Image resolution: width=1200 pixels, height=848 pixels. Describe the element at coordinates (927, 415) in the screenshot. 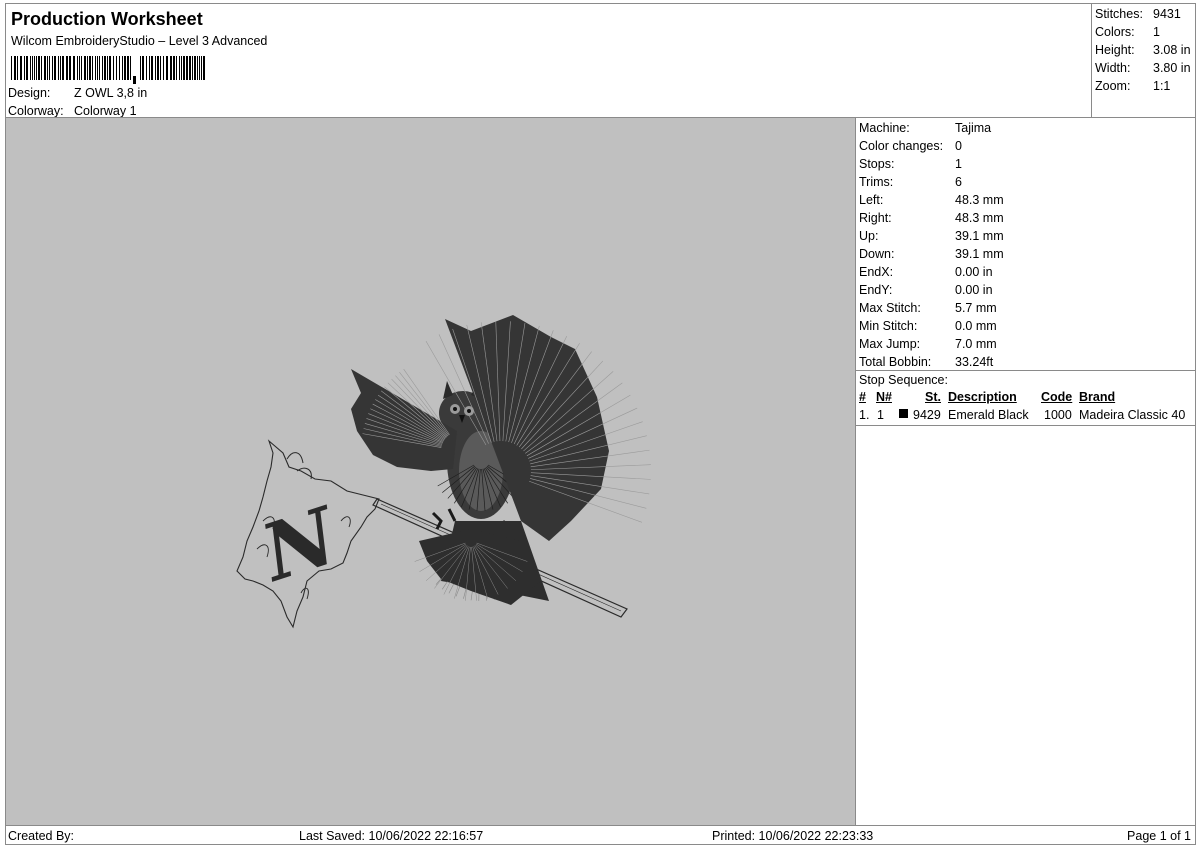

I see `stop-row-stitches: 9429` at that location.